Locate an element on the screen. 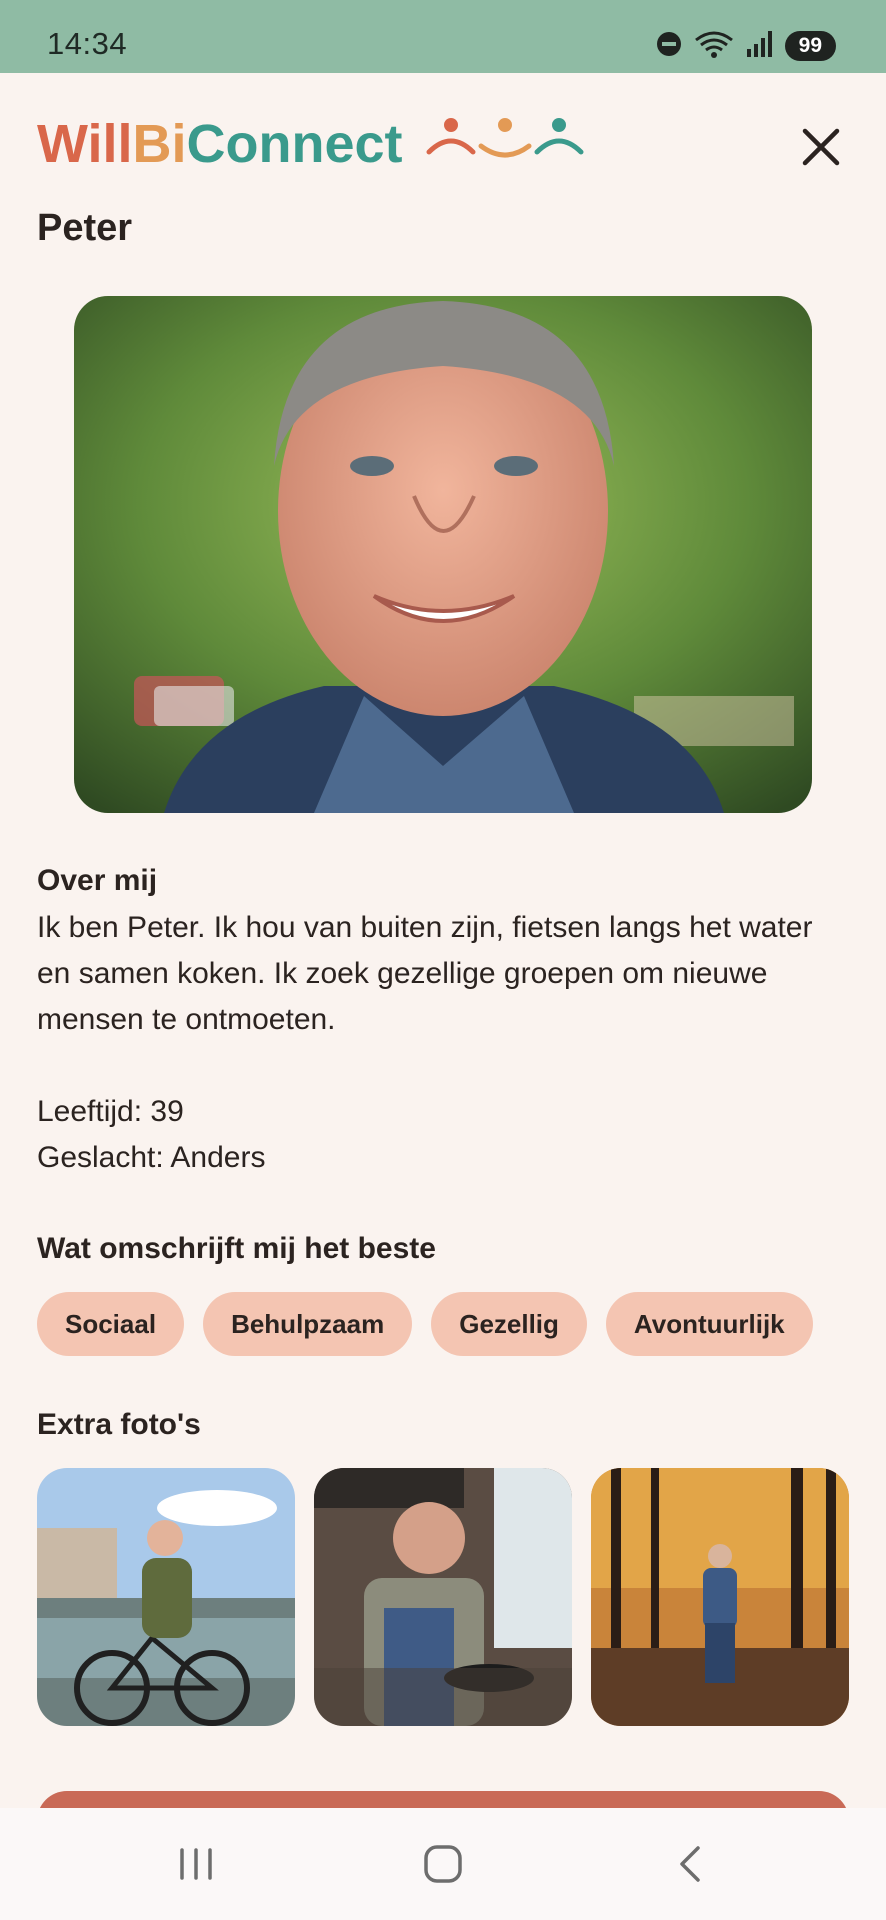  traits-chips: Sociaal Behulpzaam Gezellig Avontuurlijk is located at coordinates (425, 1324).